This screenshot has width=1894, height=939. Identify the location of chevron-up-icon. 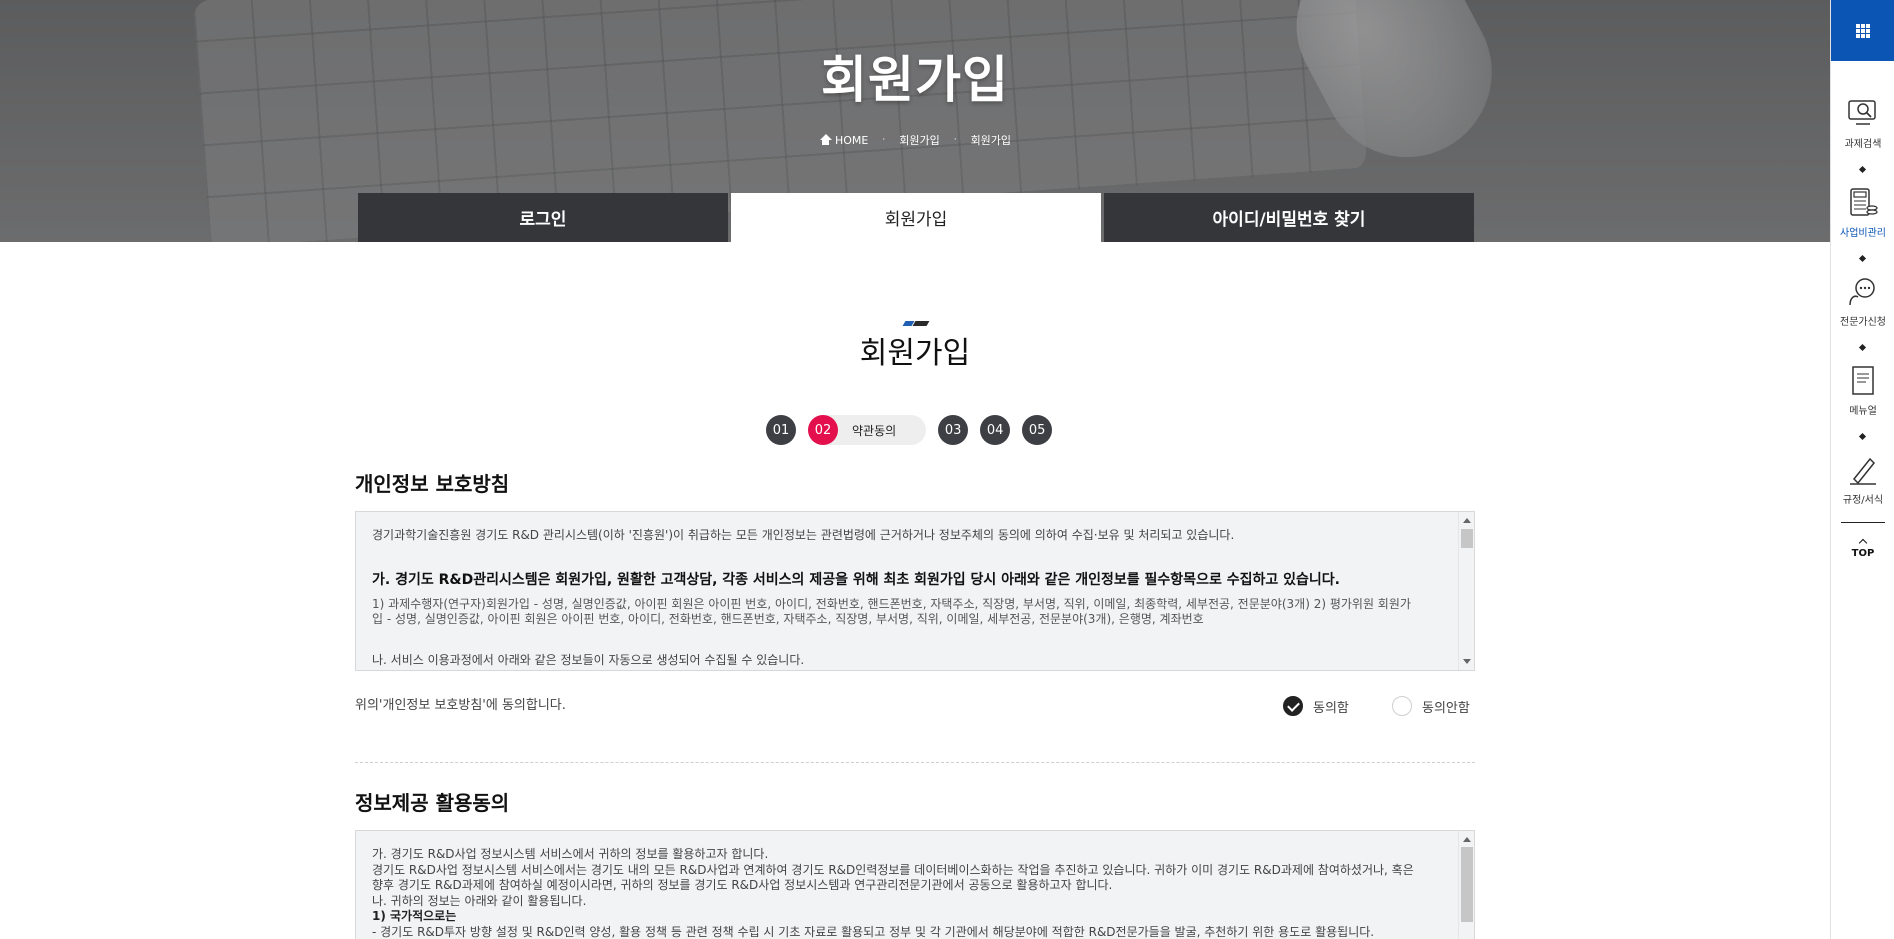
(1863, 543).